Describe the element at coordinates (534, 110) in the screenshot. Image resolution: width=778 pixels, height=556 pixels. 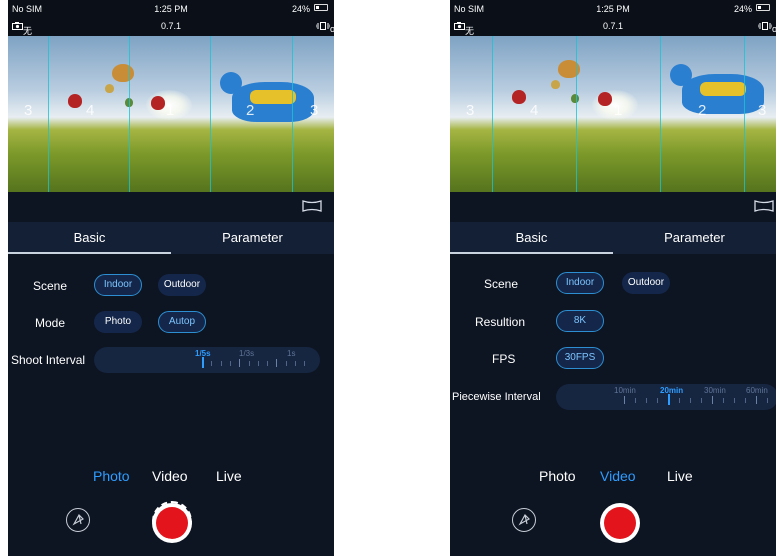
I see `lens-number: 4` at that location.